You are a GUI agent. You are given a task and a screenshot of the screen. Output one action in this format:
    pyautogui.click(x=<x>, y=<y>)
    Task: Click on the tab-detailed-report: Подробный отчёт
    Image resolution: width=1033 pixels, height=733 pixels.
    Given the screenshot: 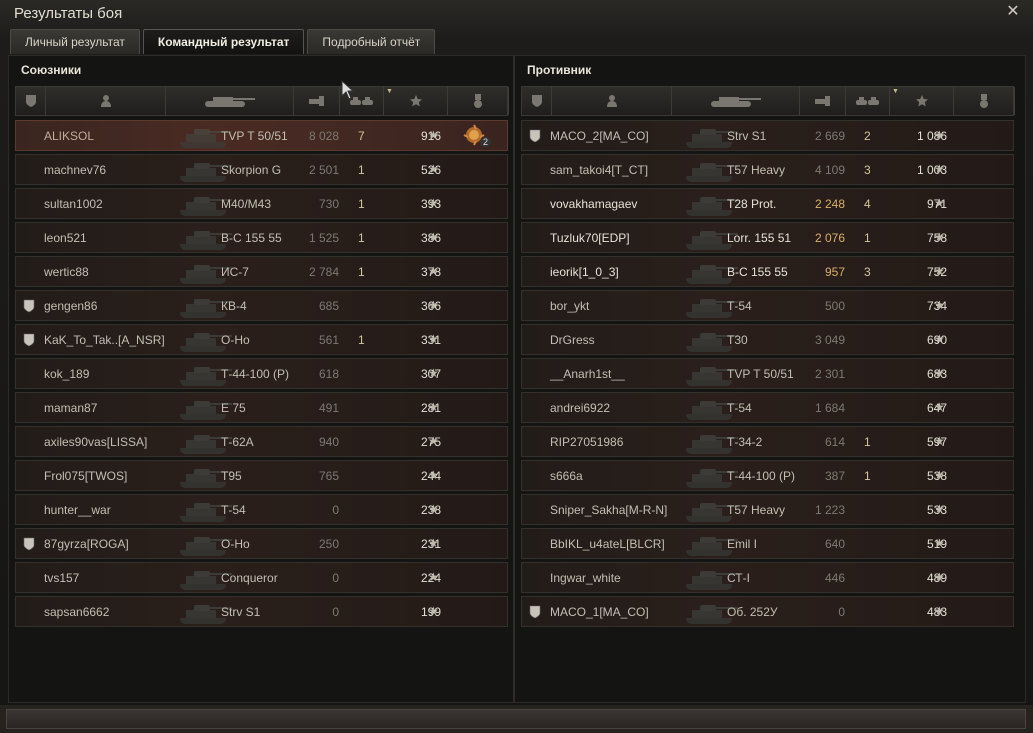 What is the action you would take?
    pyautogui.click(x=371, y=41)
    